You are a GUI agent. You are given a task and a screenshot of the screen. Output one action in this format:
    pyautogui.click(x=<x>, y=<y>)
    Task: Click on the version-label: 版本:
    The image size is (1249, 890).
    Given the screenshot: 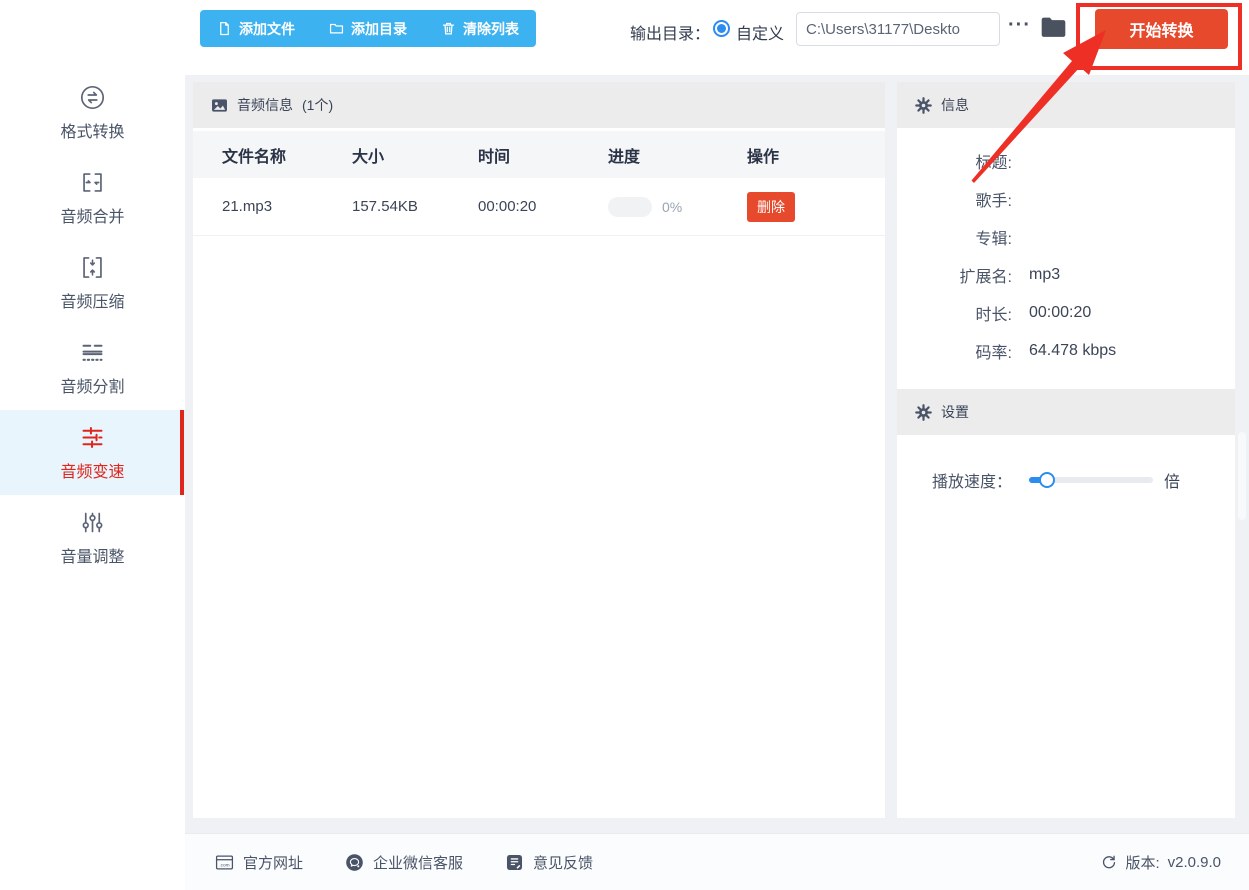 What is the action you would take?
    pyautogui.click(x=1142, y=863)
    